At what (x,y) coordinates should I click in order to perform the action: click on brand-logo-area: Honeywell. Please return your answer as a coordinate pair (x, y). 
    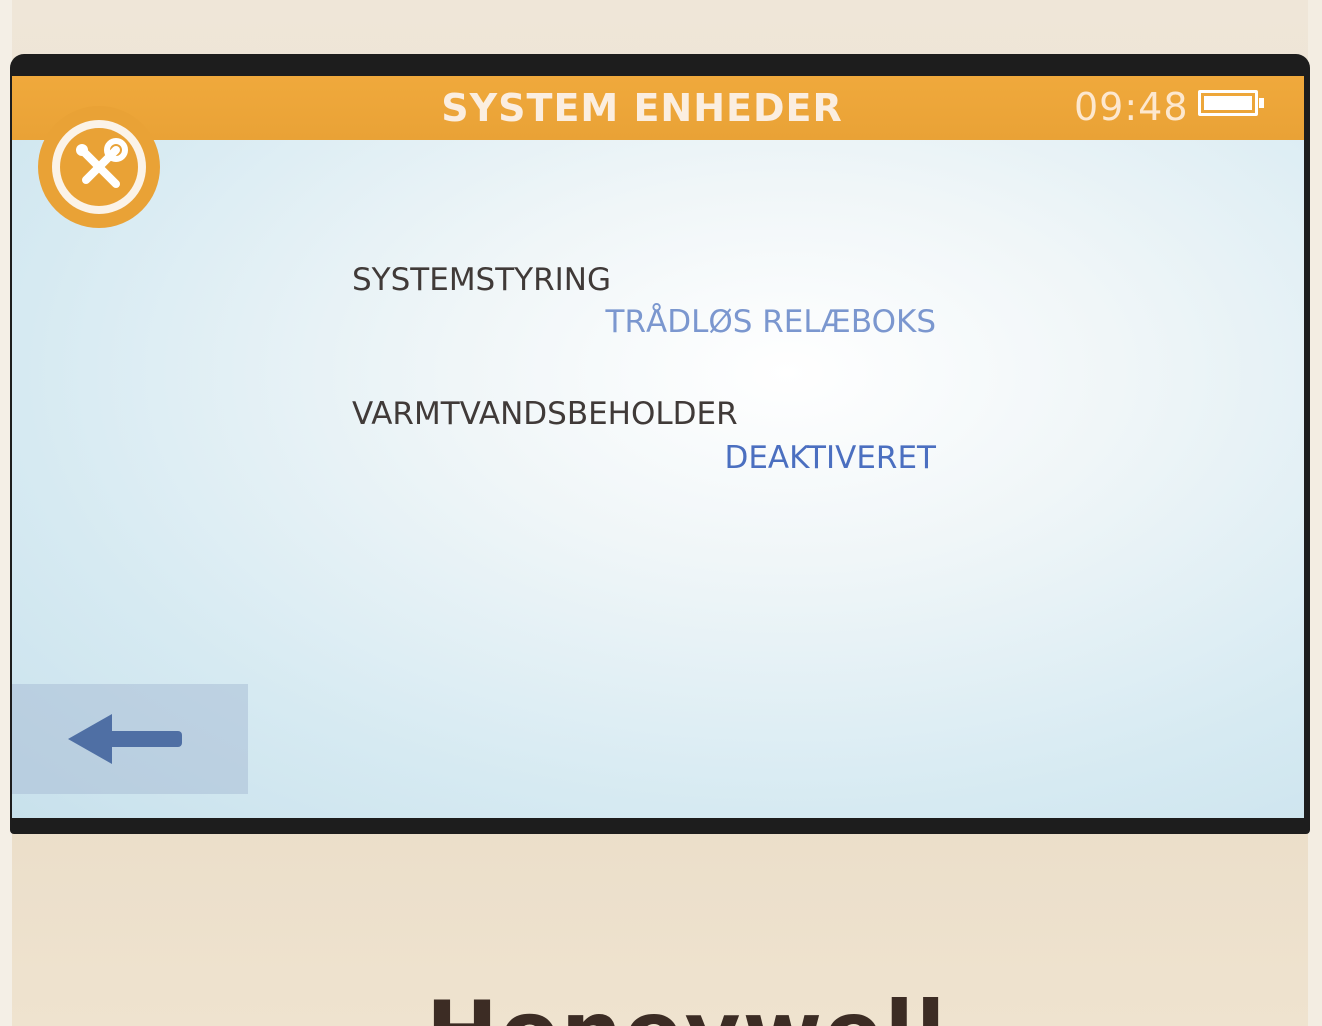
    Looking at the image, I should click on (661, 1008).